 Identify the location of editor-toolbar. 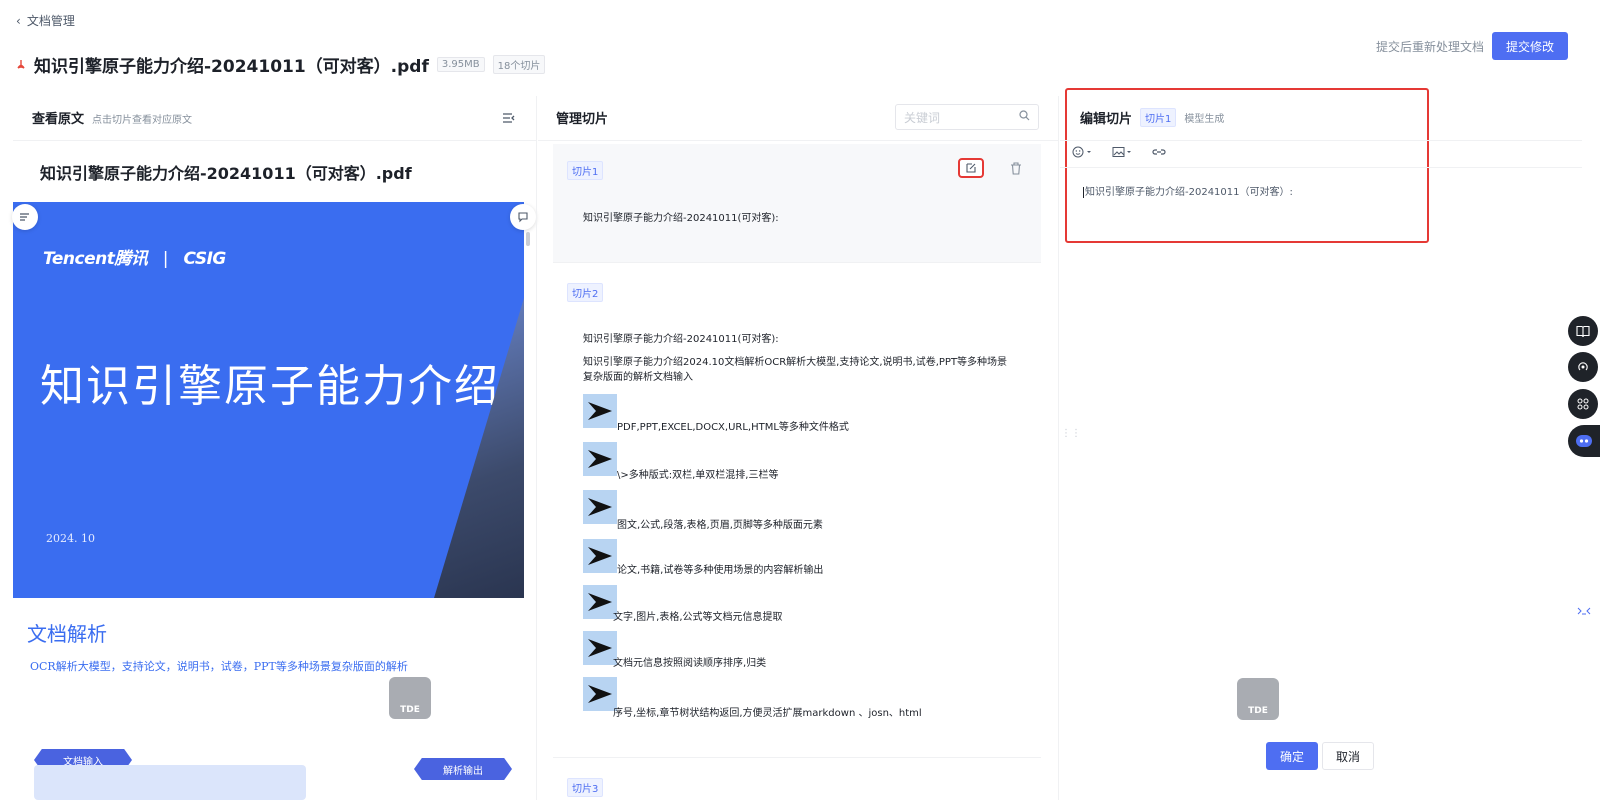
(1119, 153).